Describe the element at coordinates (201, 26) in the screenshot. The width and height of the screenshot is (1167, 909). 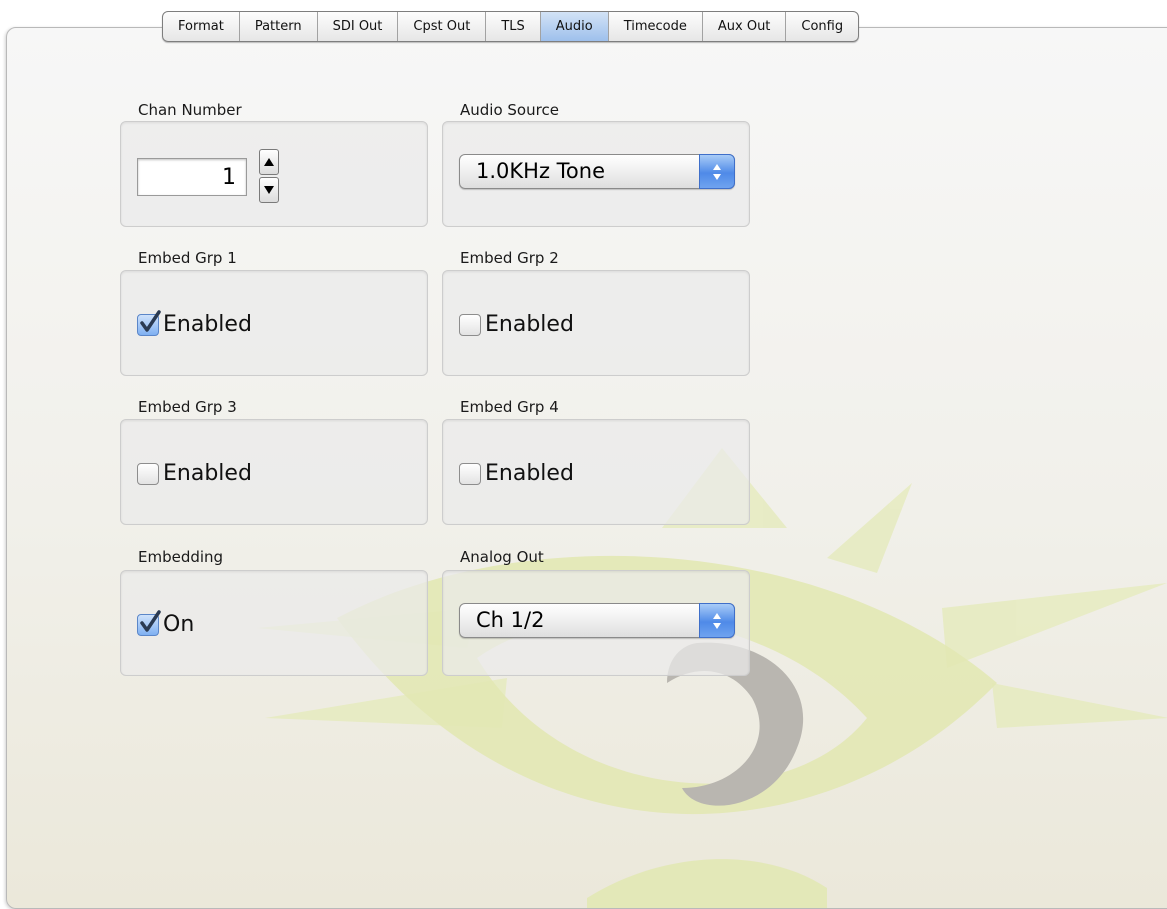
I see `tab-format: Format` at that location.